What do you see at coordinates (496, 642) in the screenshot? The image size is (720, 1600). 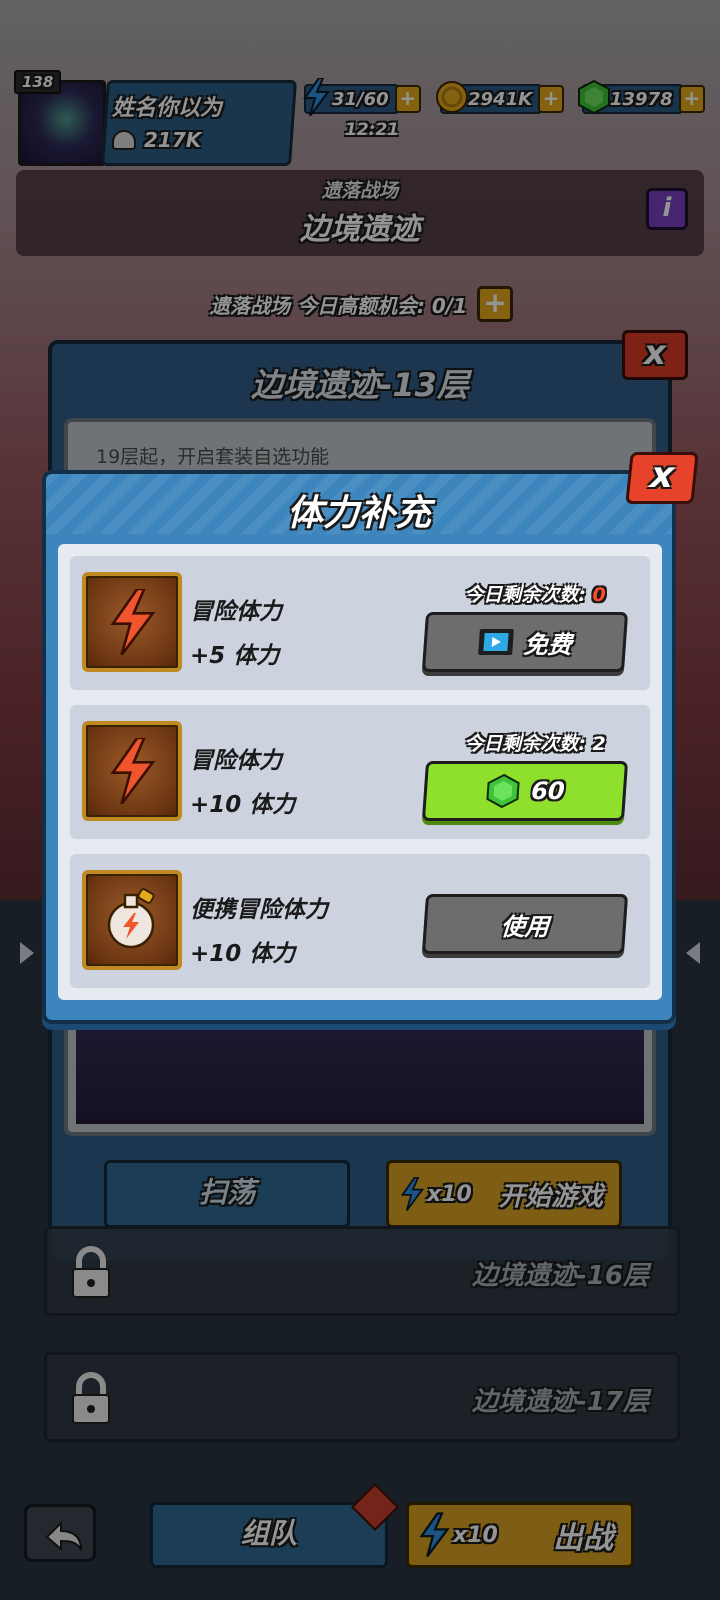 I see `video-play-icon` at bounding box center [496, 642].